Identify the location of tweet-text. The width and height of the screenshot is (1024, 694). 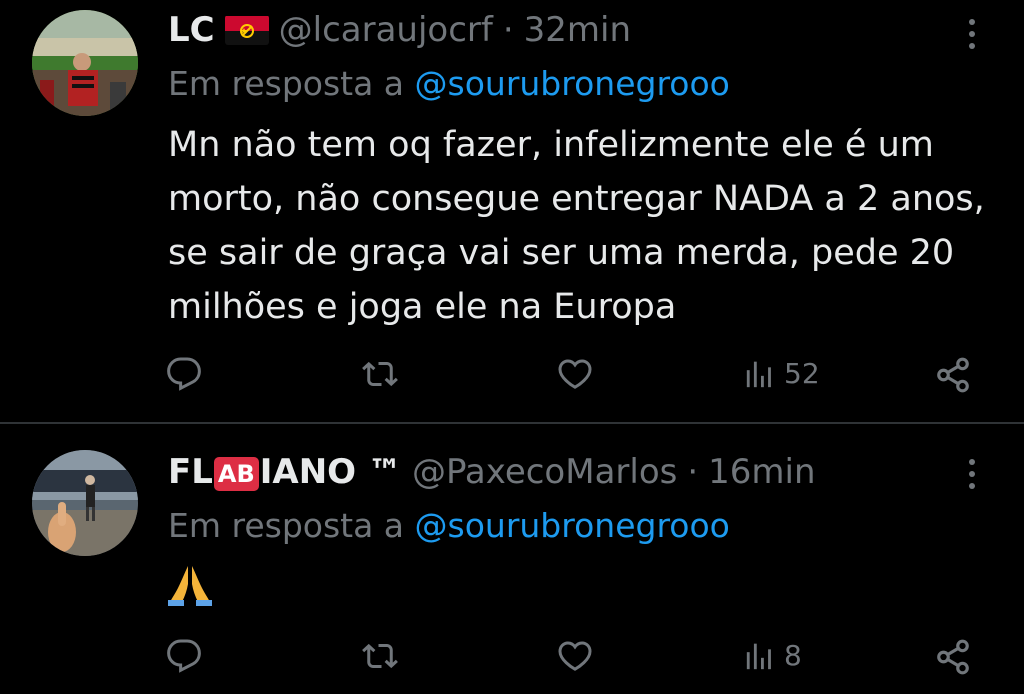
(583, 591).